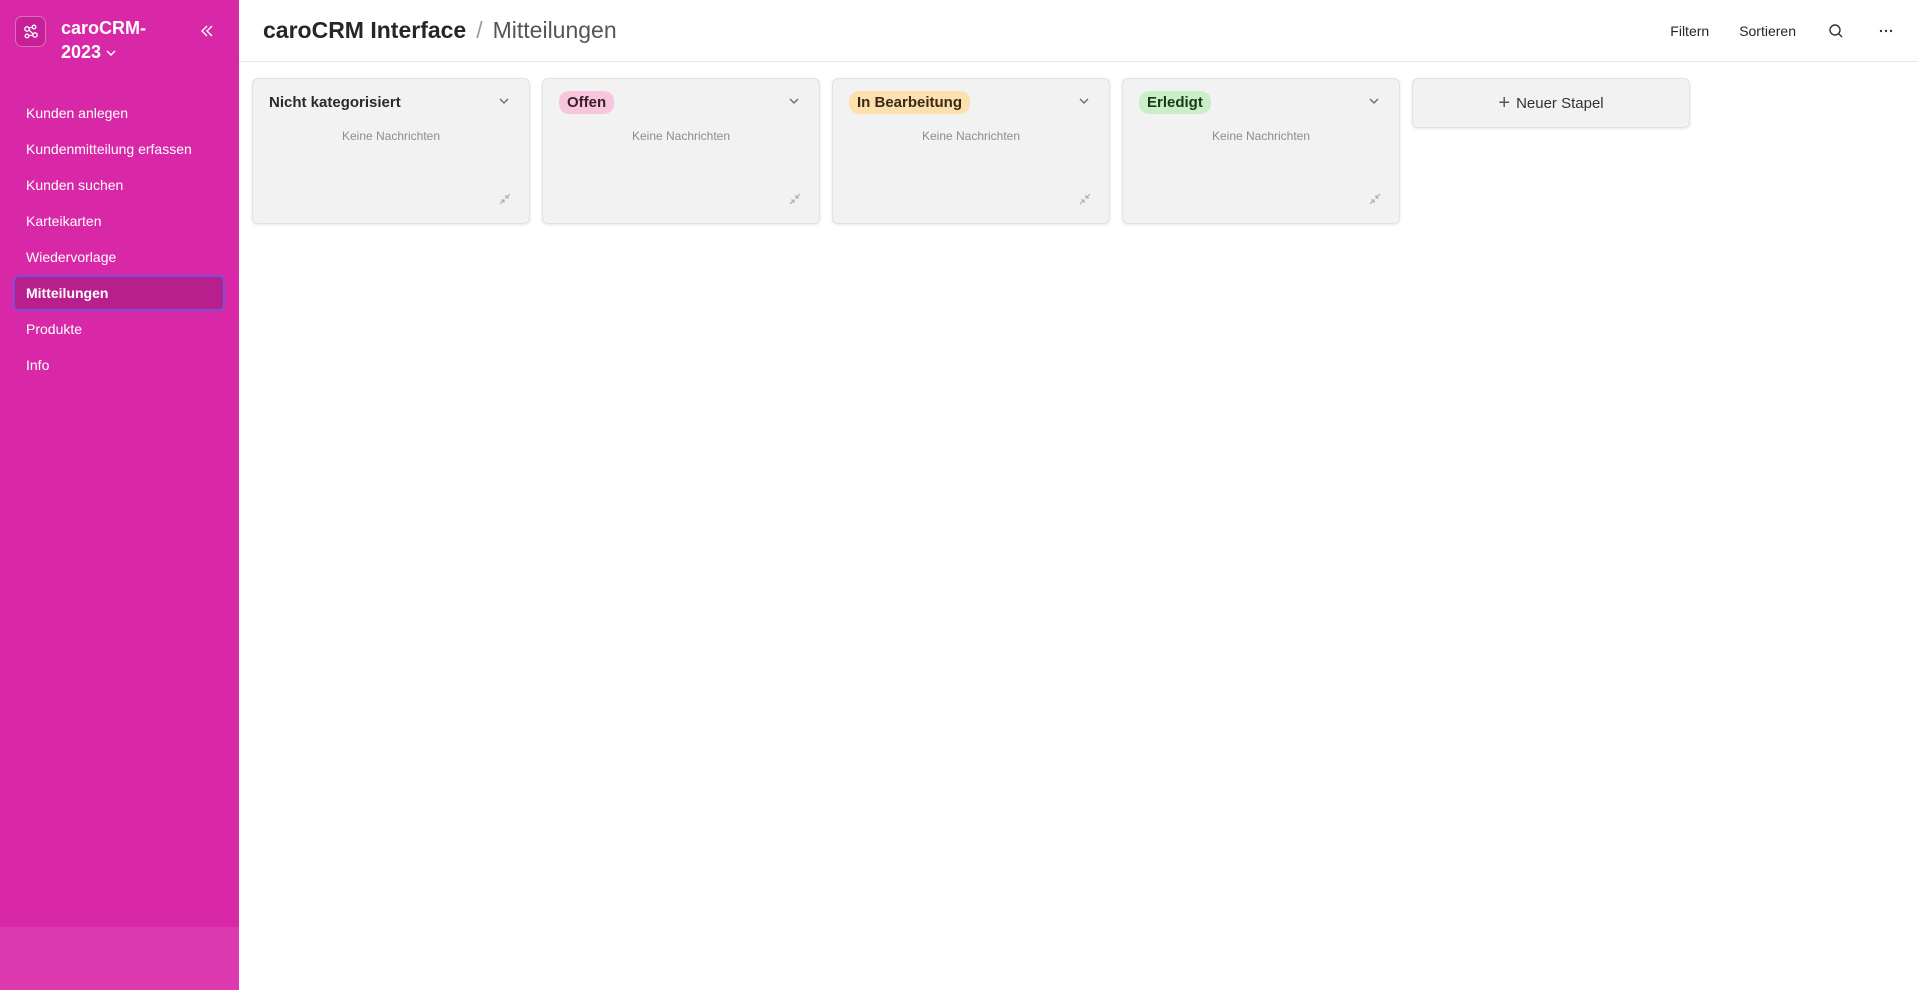  Describe the element at coordinates (104, 40) in the screenshot. I see `workspace-name-text: caroCRM-2023` at that location.